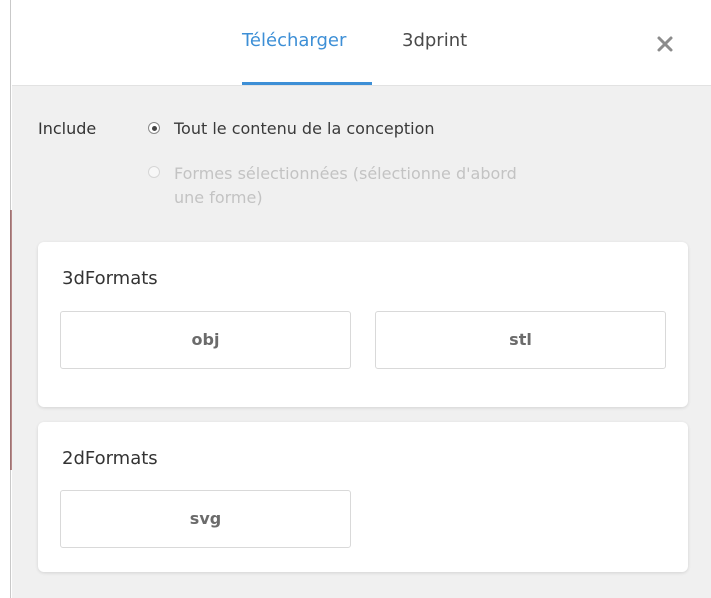 The width and height of the screenshot is (711, 598). I want to click on card-title-3d-formats: 3dFormats, so click(110, 278).